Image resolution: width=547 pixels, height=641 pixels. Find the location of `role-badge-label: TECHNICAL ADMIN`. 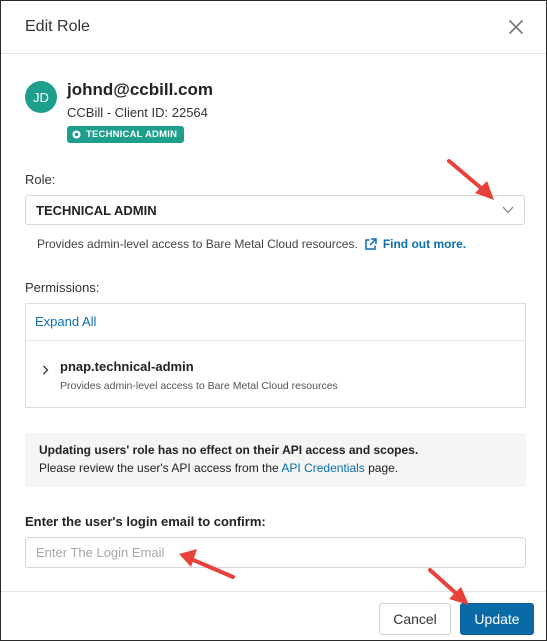

role-badge-label: TECHNICAL ADMIN is located at coordinates (132, 134).